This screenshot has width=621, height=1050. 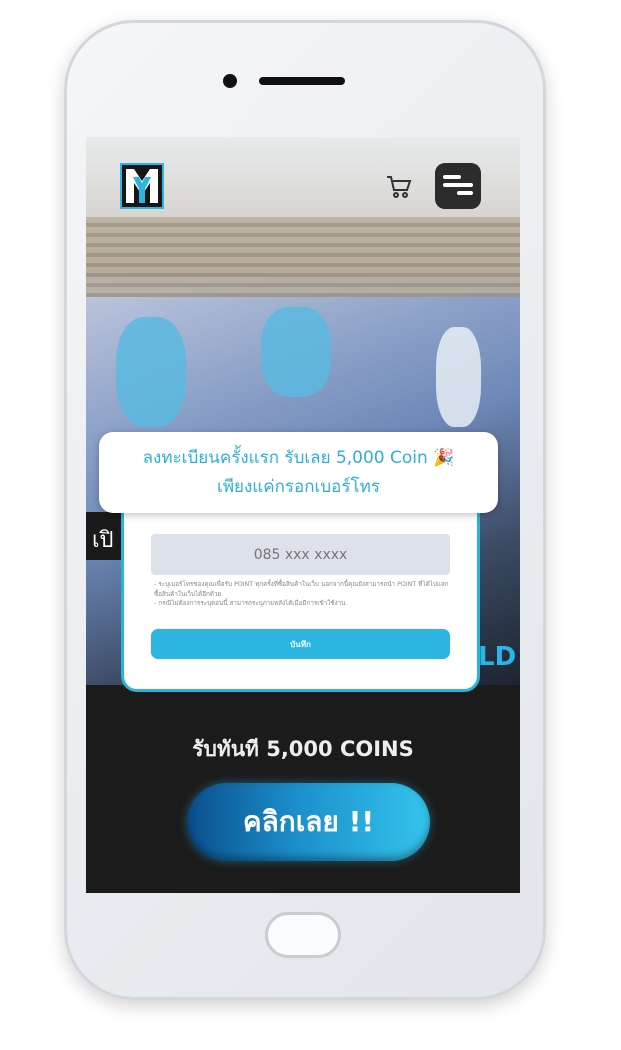 I want to click on cart-icon, so click(x=399, y=187).